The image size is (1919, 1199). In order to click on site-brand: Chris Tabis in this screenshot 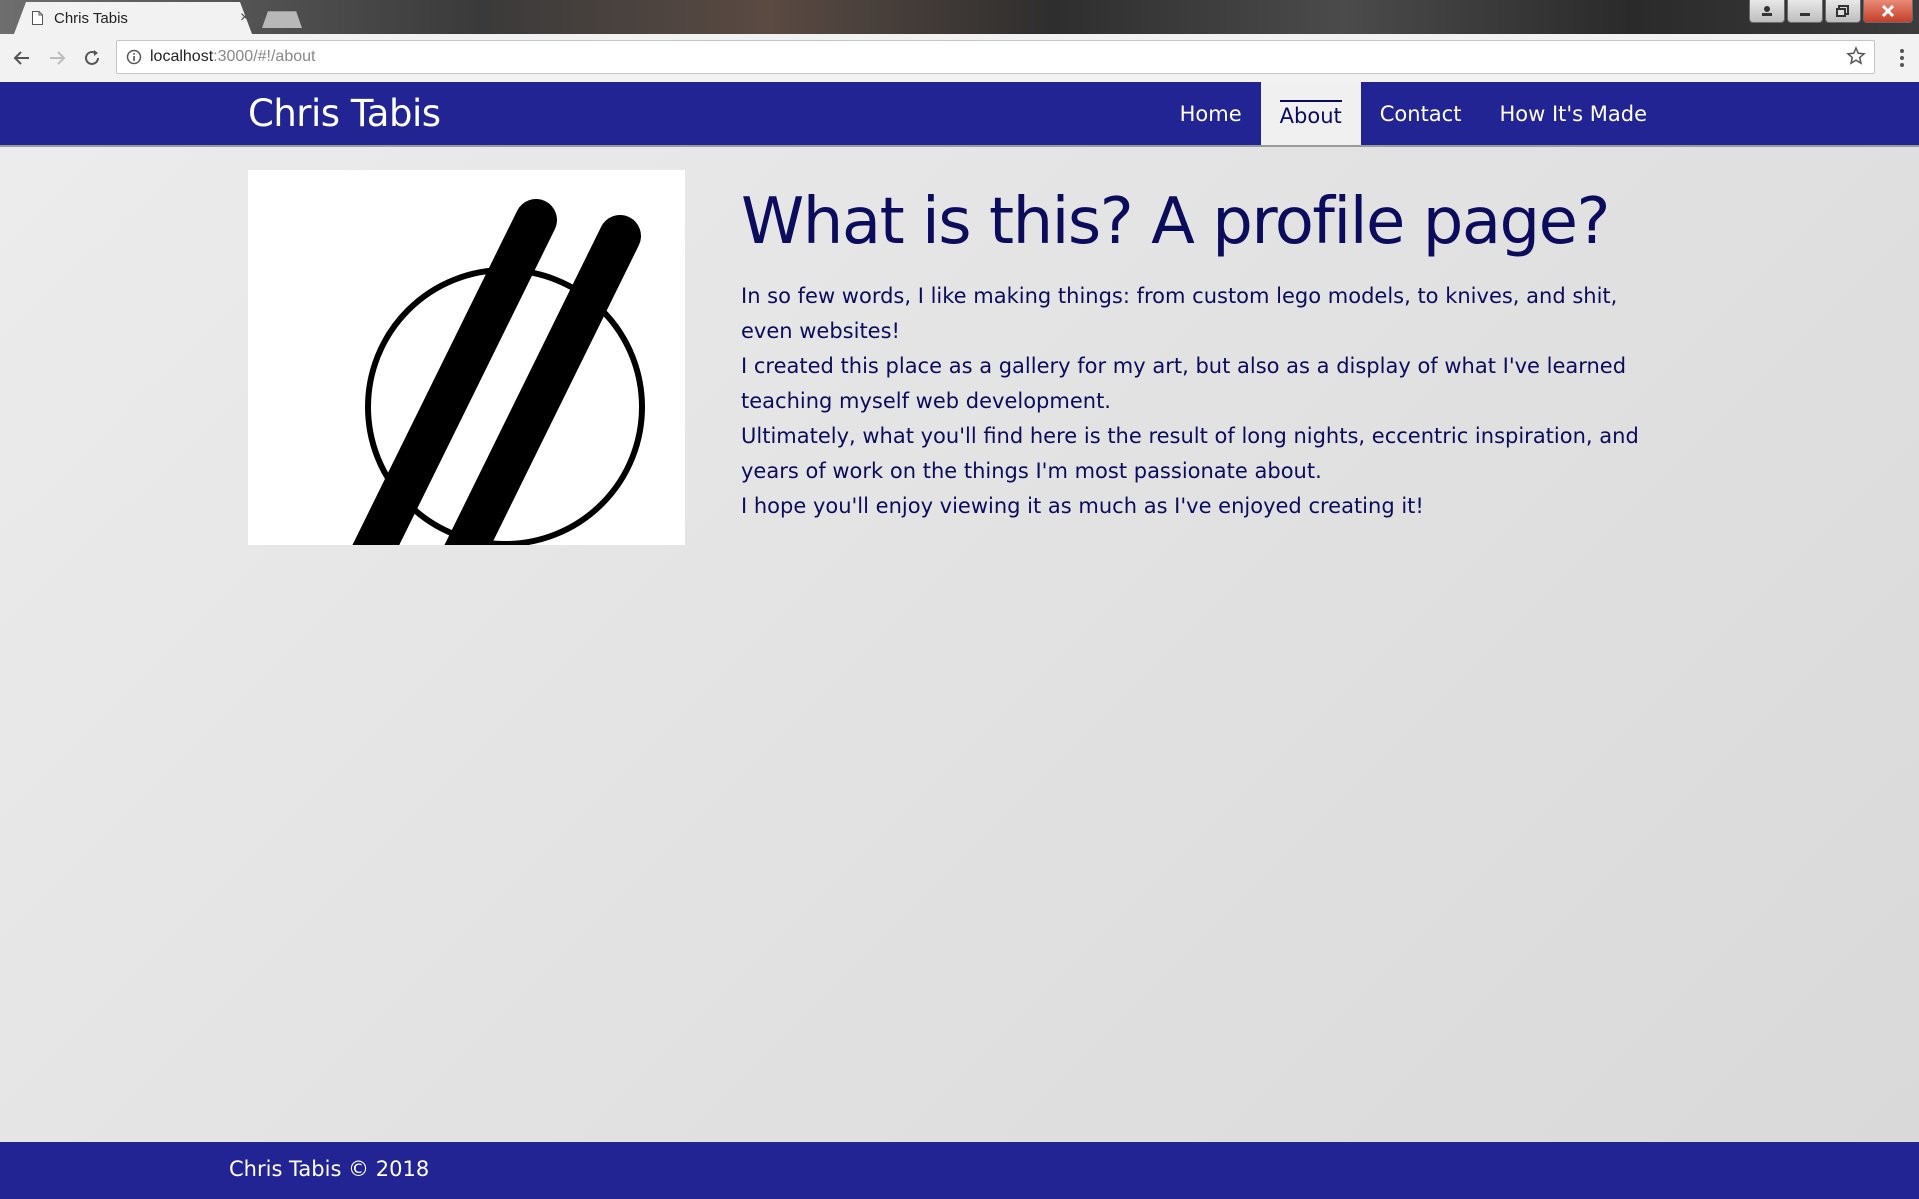, I will do `click(344, 113)`.